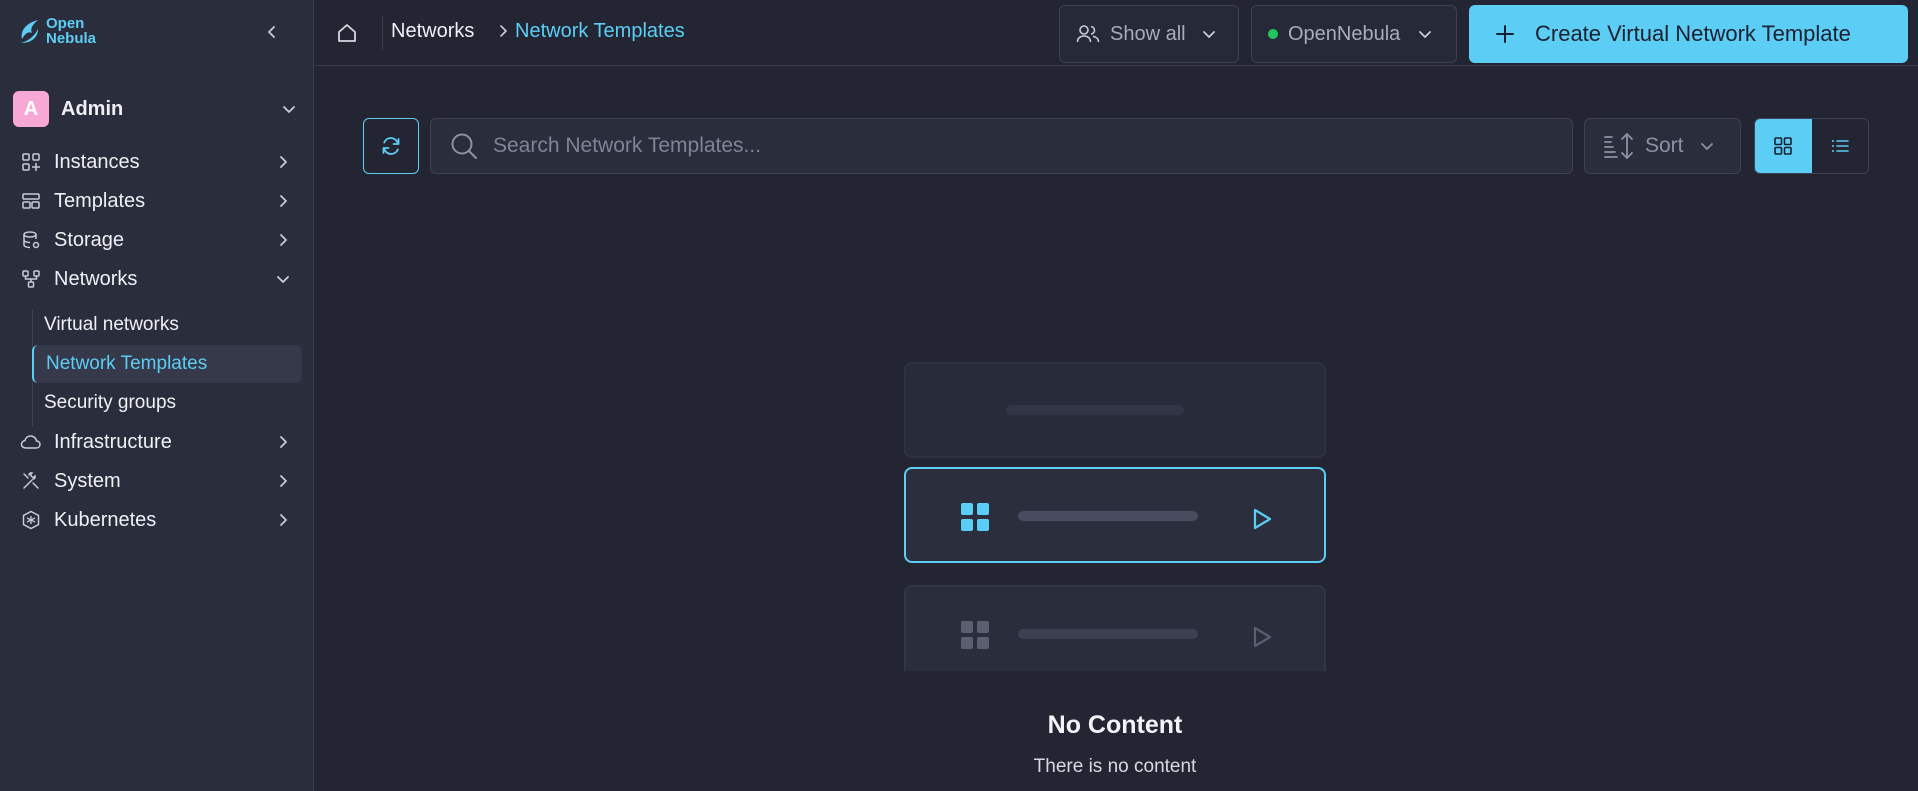 This screenshot has height=791, width=1918. I want to click on logo-text-line1: Open, so click(65, 23).